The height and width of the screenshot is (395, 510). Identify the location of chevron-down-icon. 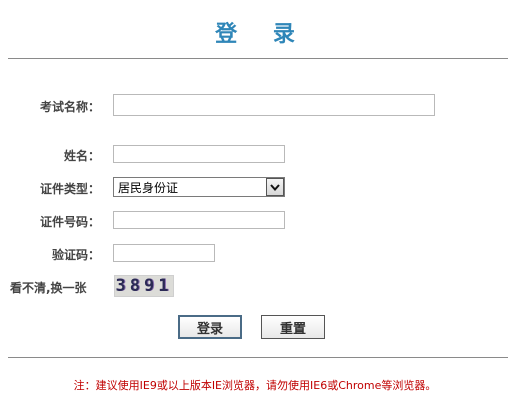
(275, 187).